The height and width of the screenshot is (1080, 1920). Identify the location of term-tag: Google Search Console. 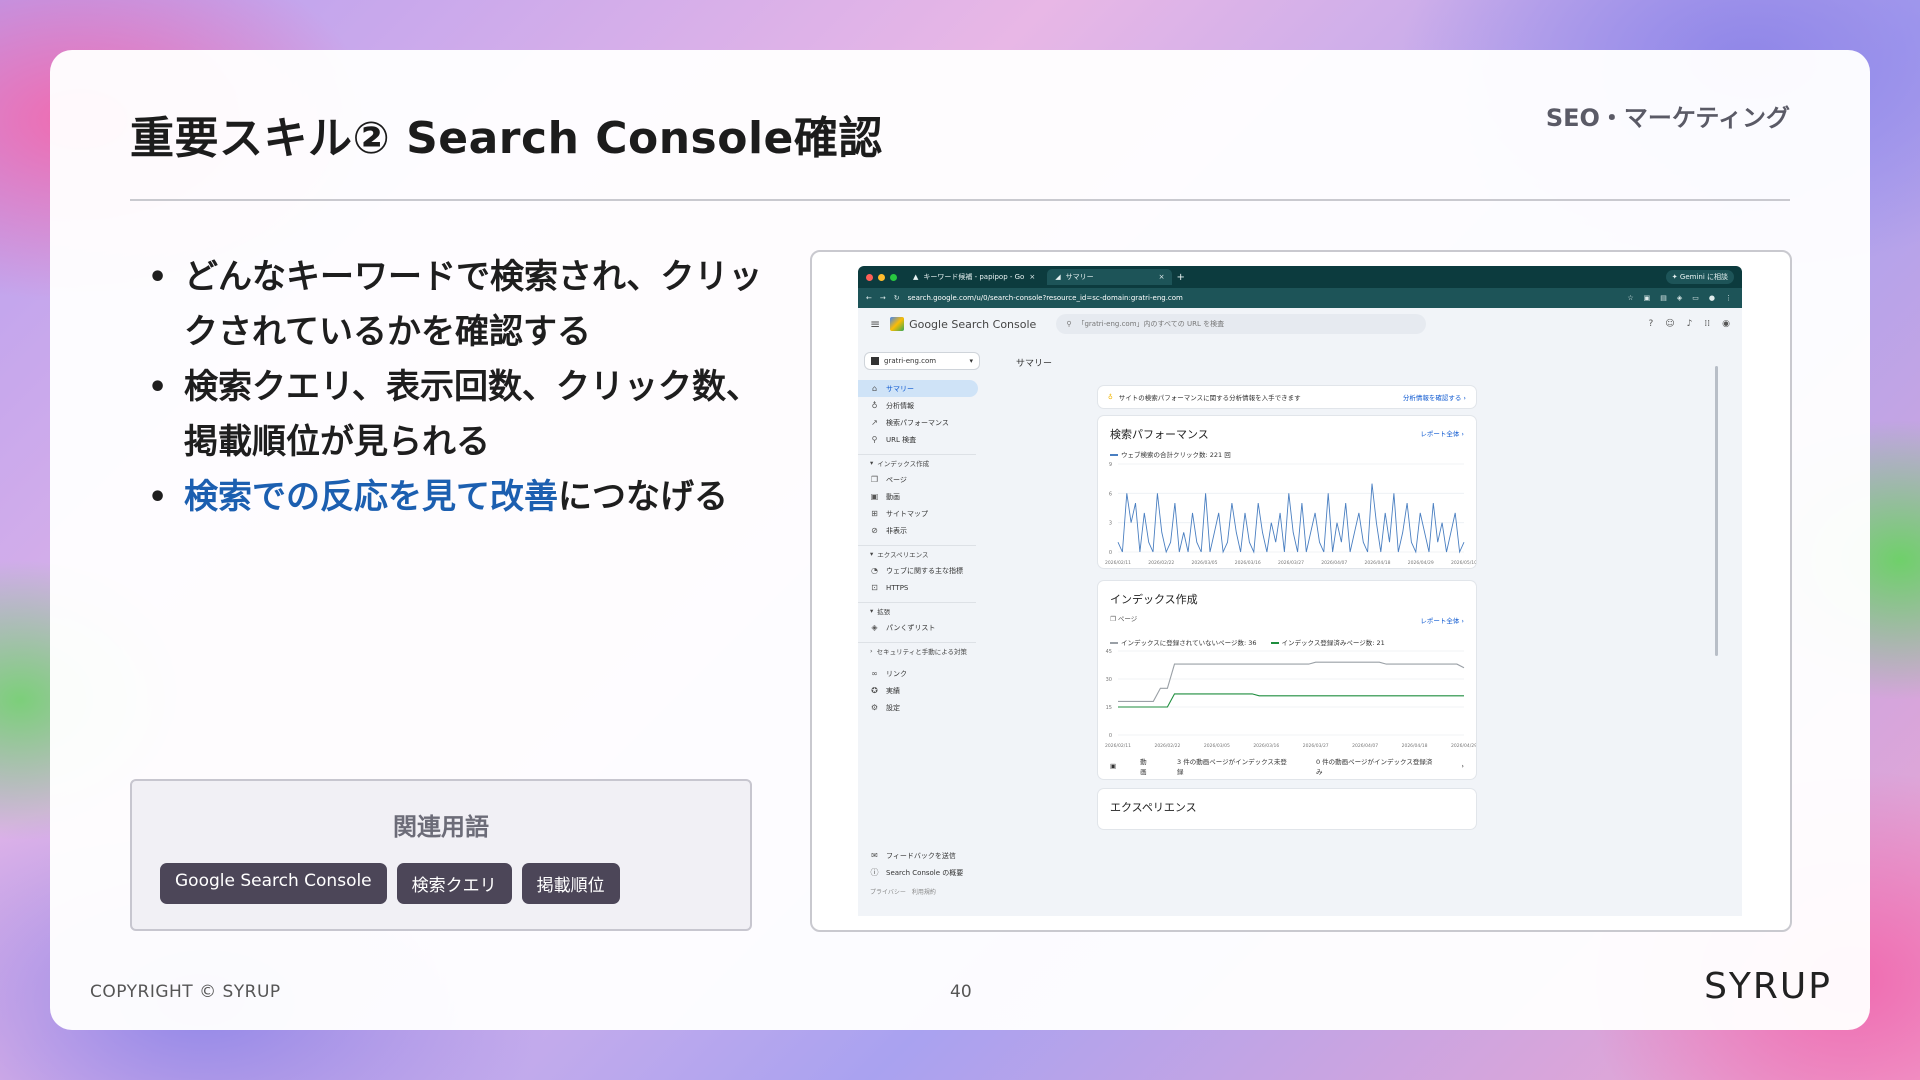
(273, 883).